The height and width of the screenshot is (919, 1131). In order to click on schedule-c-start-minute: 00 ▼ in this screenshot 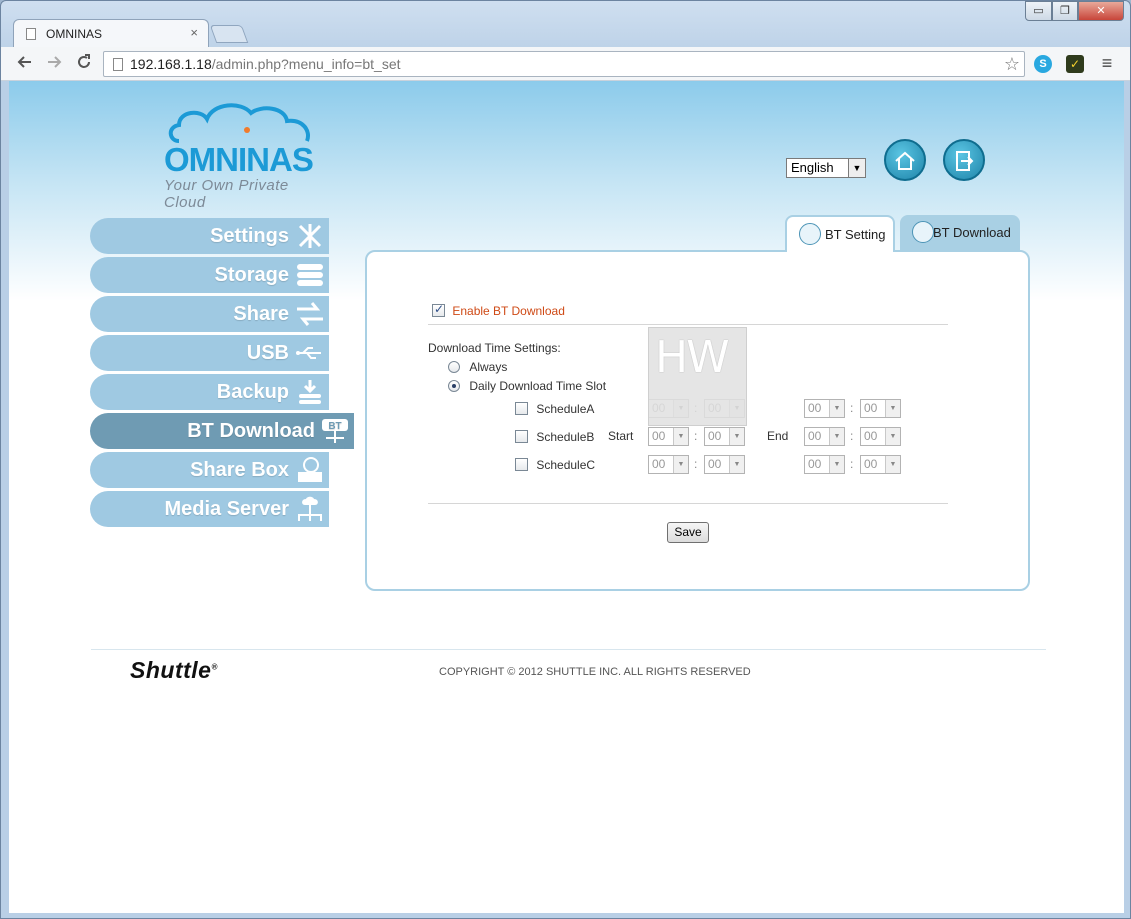, I will do `click(724, 464)`.